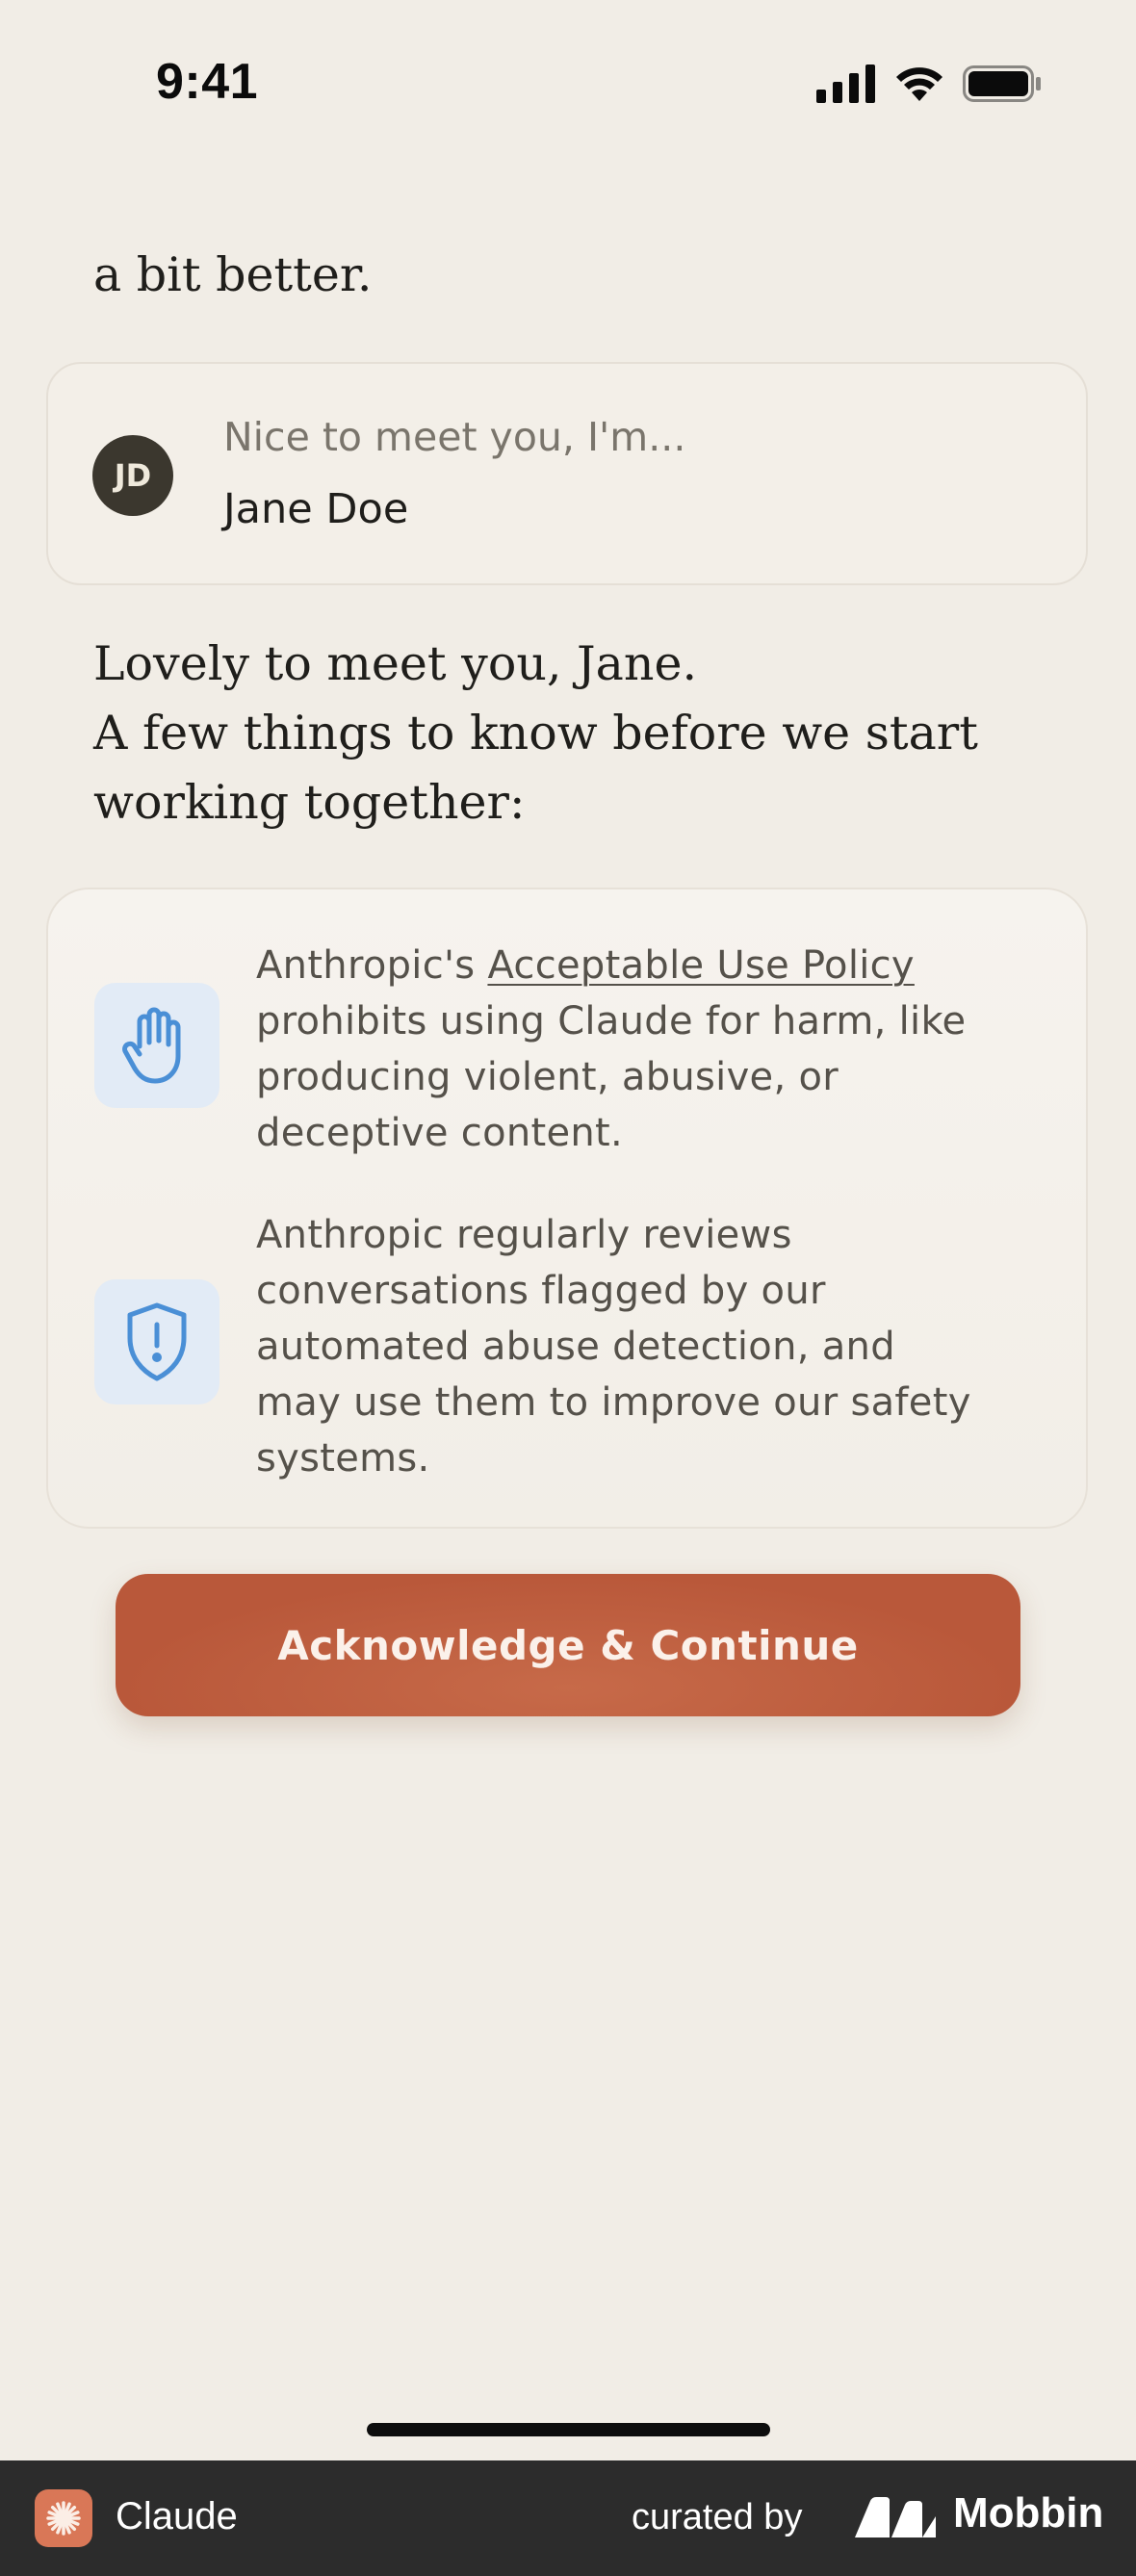 Image resolution: width=1136 pixels, height=2576 pixels. Describe the element at coordinates (440, 1133) in the screenshot. I see `policy-line: deceptive content.` at that location.